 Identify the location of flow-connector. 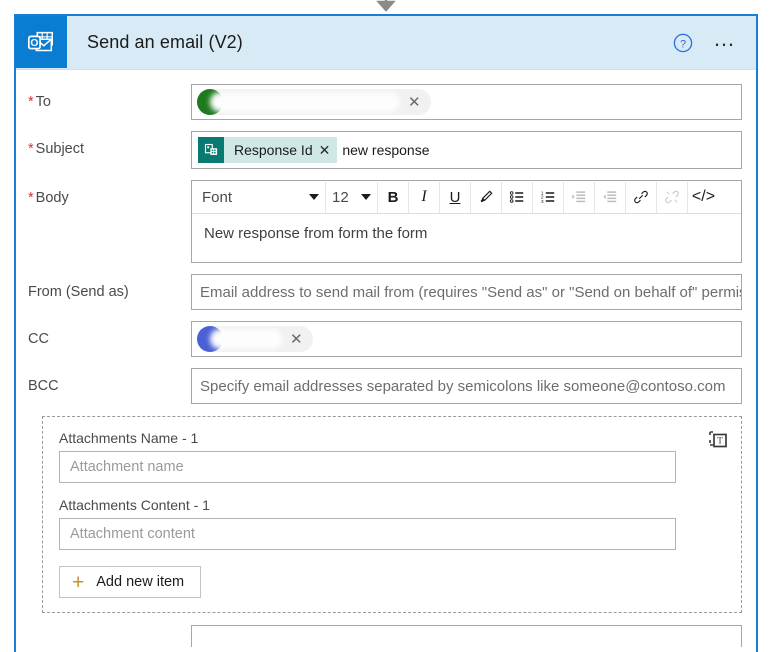
(386, 7).